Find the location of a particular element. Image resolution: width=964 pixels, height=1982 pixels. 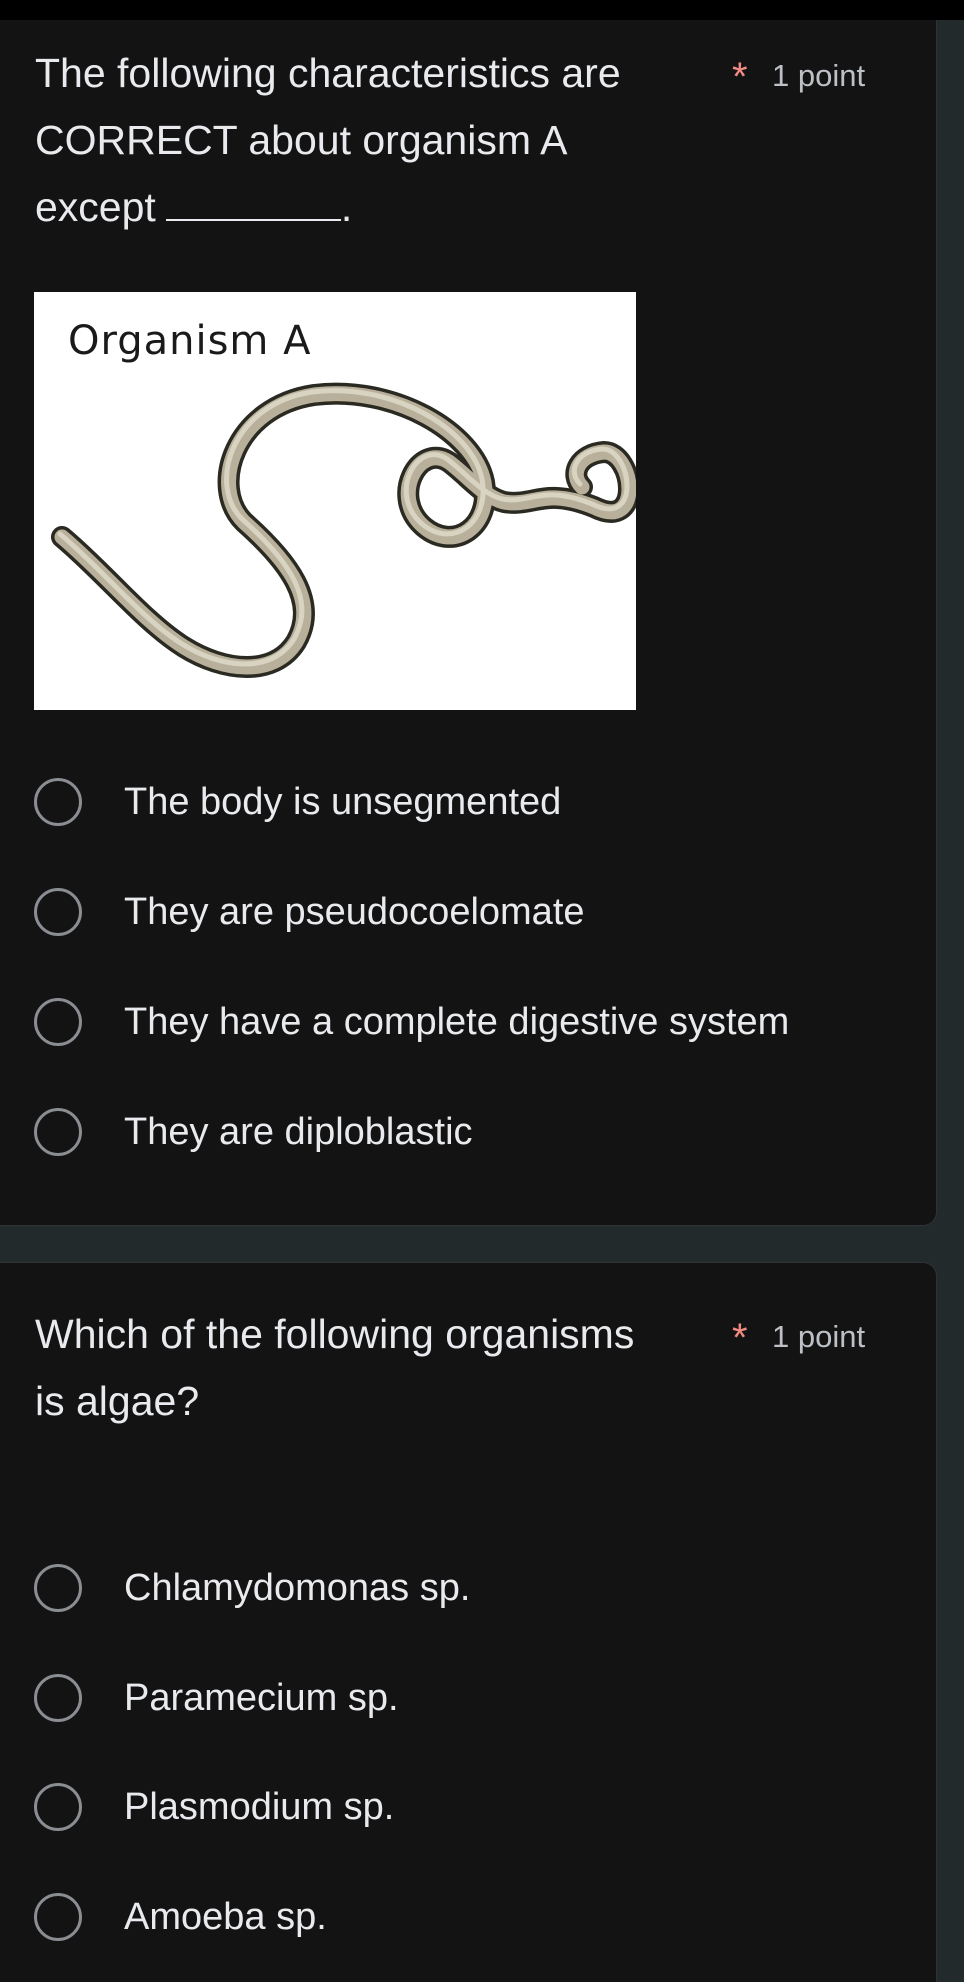

question-figure: Organism A is located at coordinates (335, 501).